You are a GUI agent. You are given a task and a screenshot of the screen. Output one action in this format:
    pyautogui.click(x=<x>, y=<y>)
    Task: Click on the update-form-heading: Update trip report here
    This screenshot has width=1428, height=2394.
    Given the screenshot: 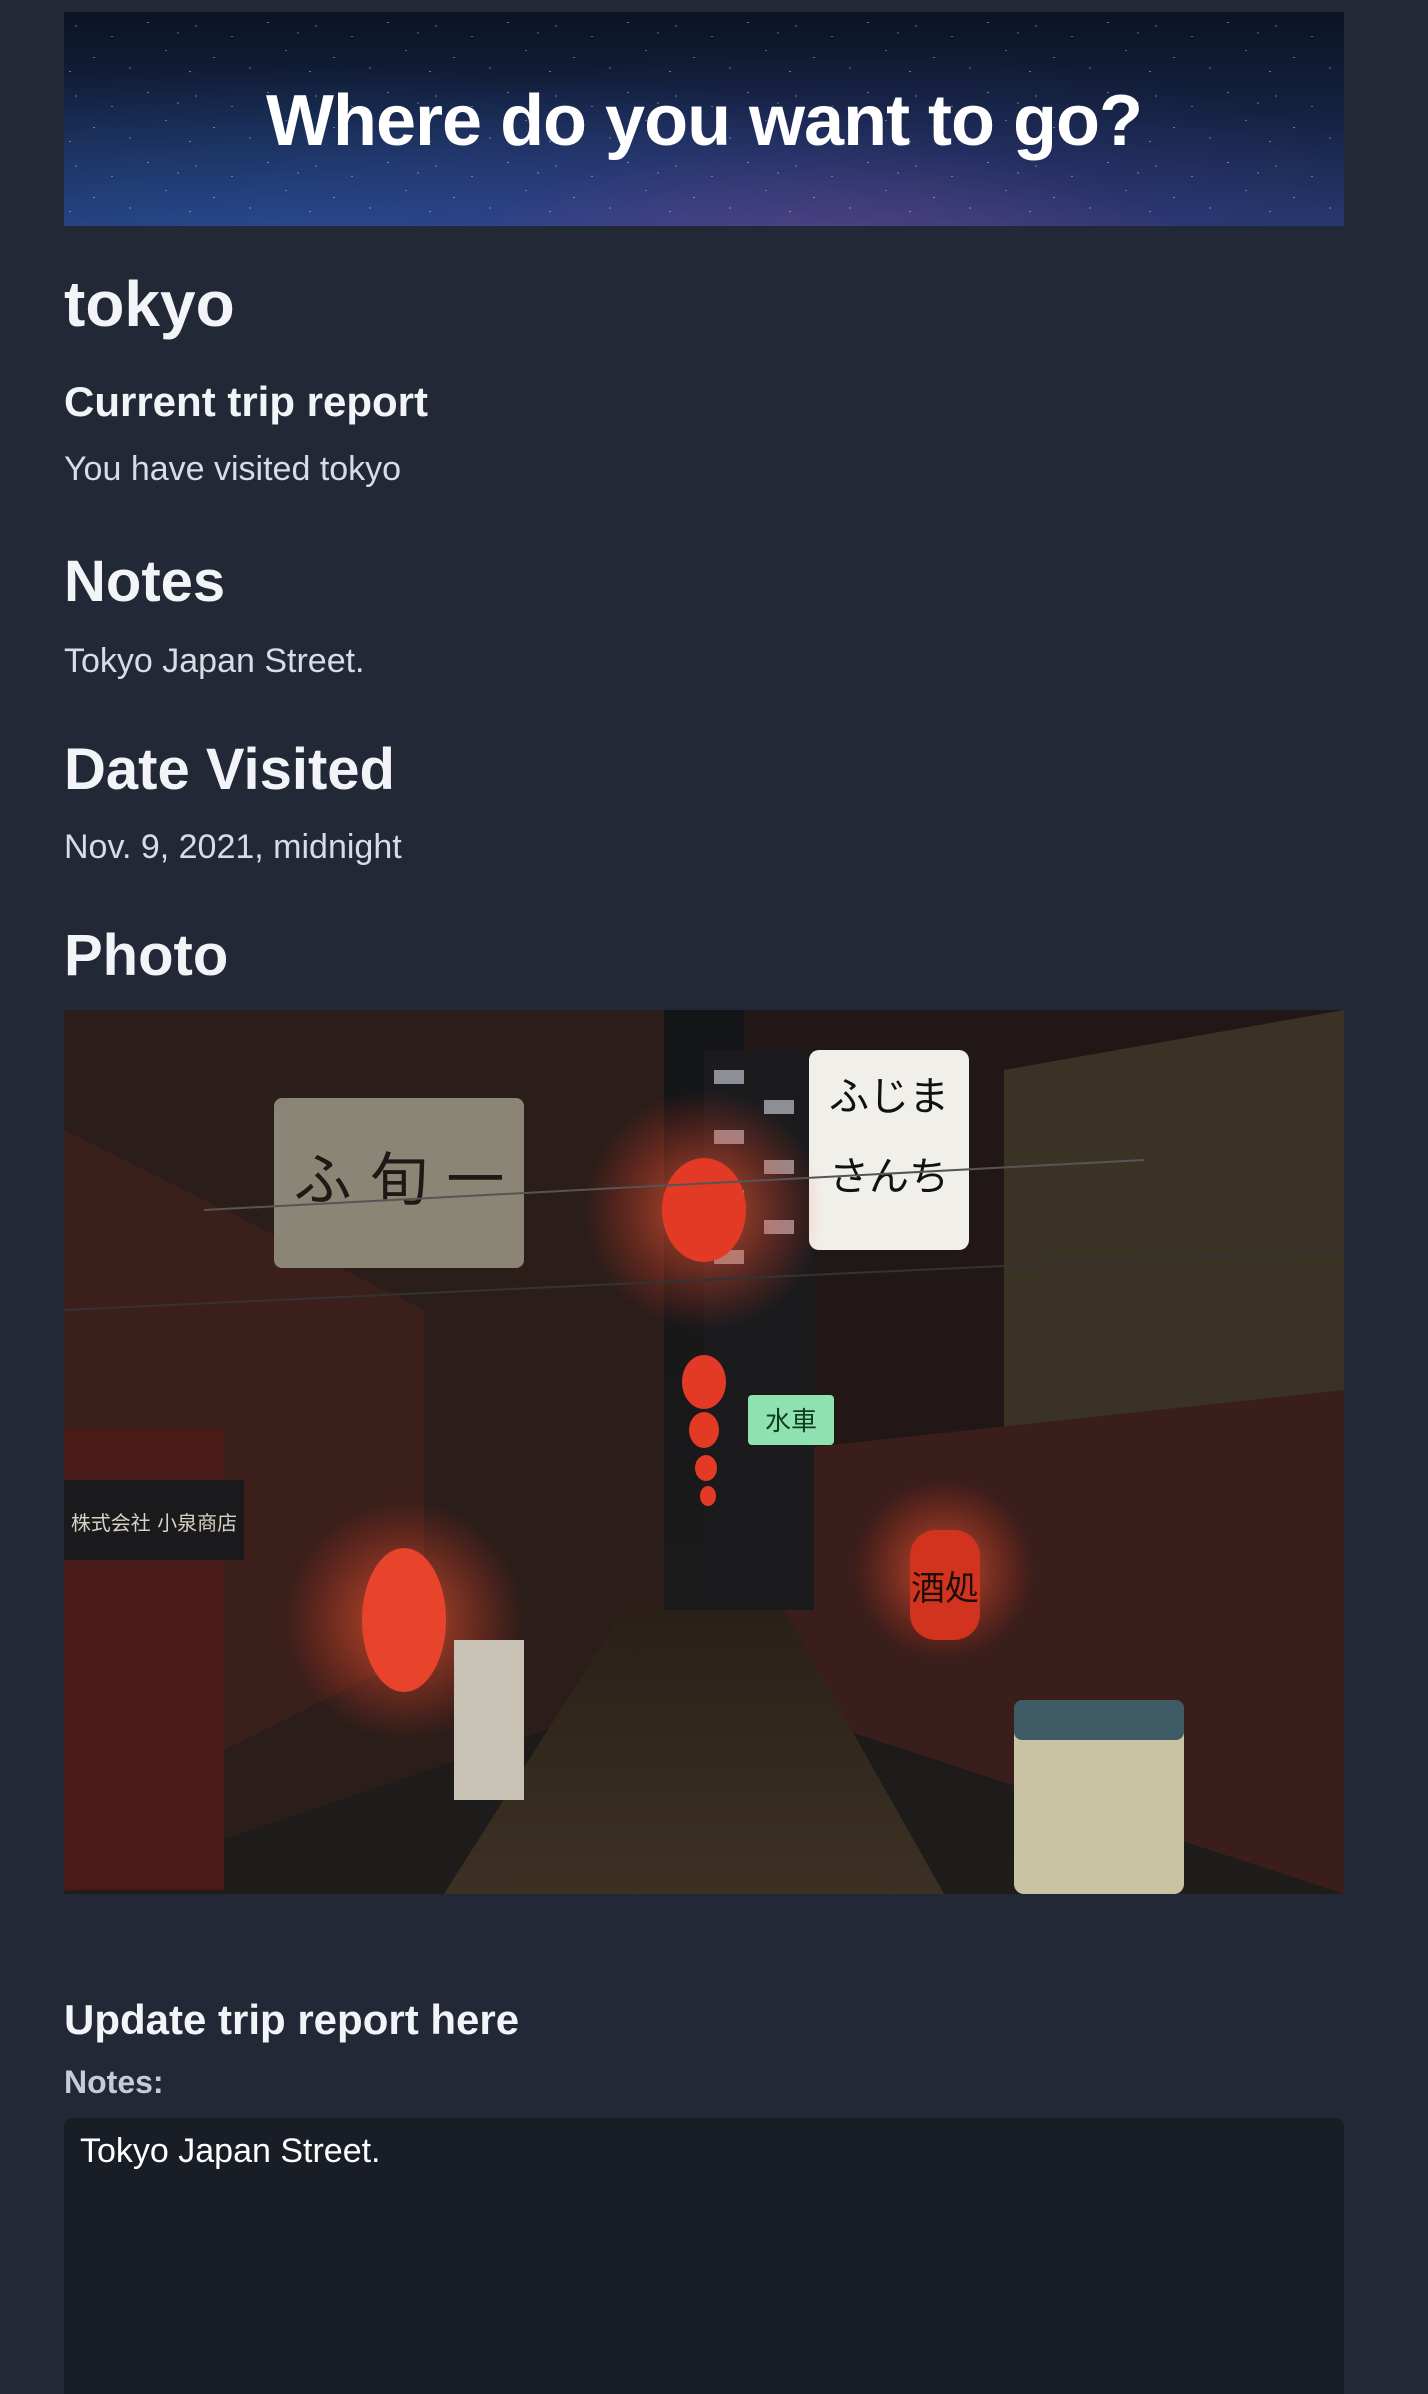 What is the action you would take?
    pyautogui.click(x=292, y=2019)
    